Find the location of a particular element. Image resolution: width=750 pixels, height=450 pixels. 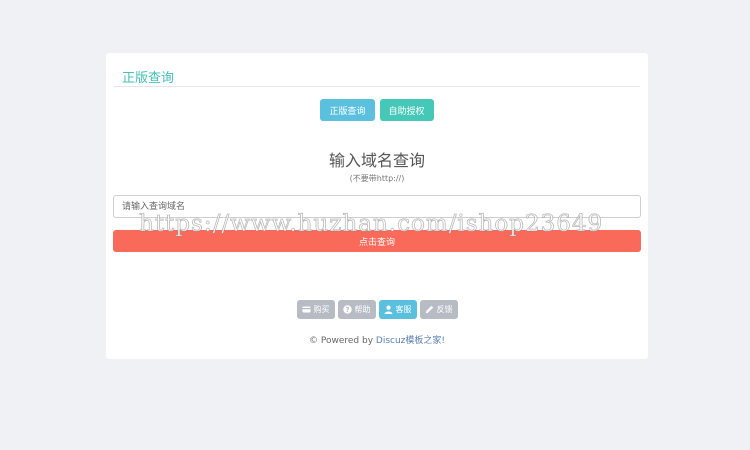

support-button: 客服 is located at coordinates (397, 309).